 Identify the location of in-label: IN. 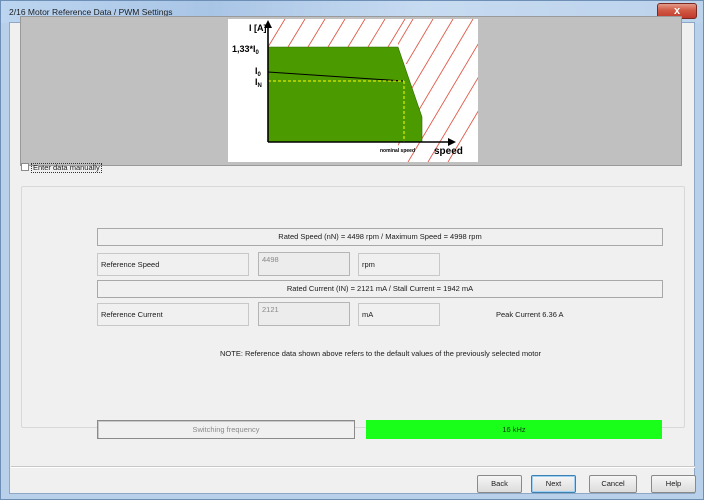
(258, 83).